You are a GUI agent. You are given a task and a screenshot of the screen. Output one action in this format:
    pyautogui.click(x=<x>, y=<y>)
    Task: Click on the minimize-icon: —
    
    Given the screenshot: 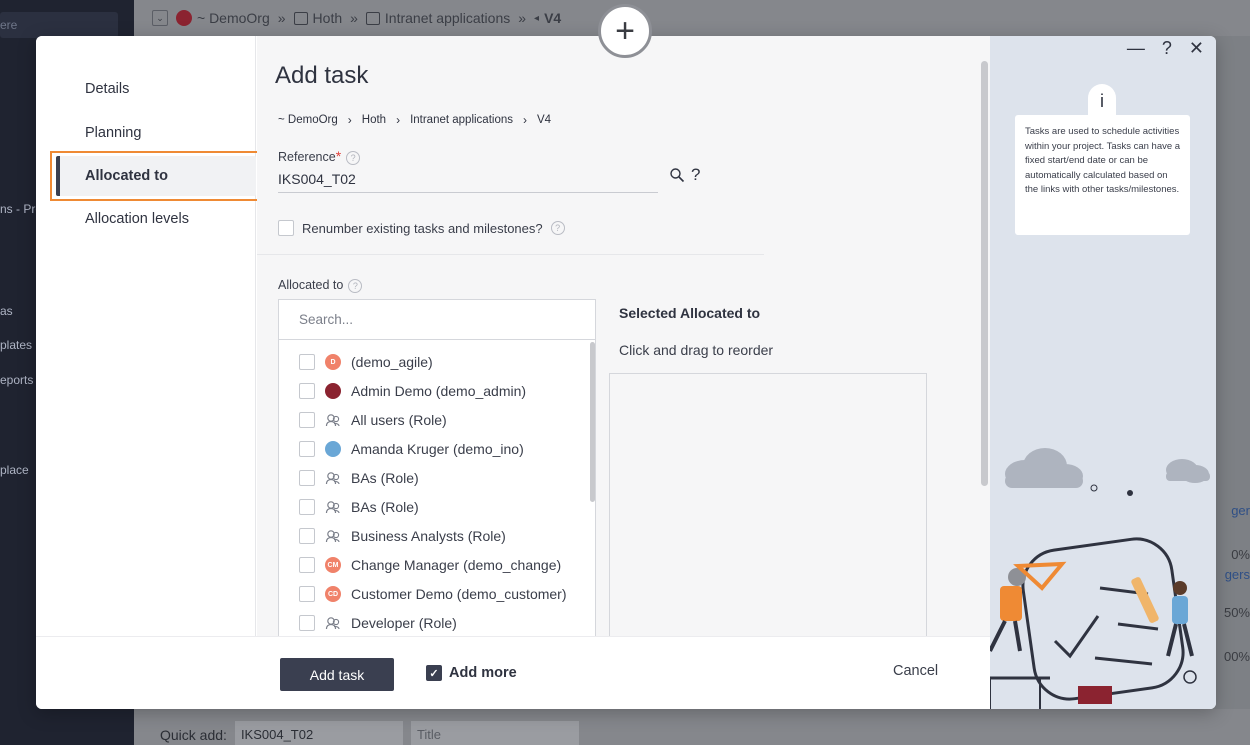 What is the action you would take?
    pyautogui.click(x=1136, y=48)
    